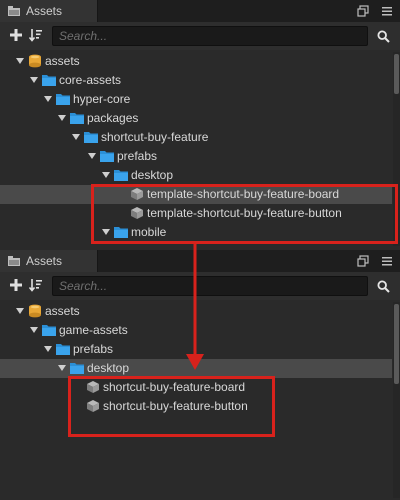 The image size is (400, 500). I want to click on tree-row-prefab: shortcut-buy-feature-button, so click(196, 406).